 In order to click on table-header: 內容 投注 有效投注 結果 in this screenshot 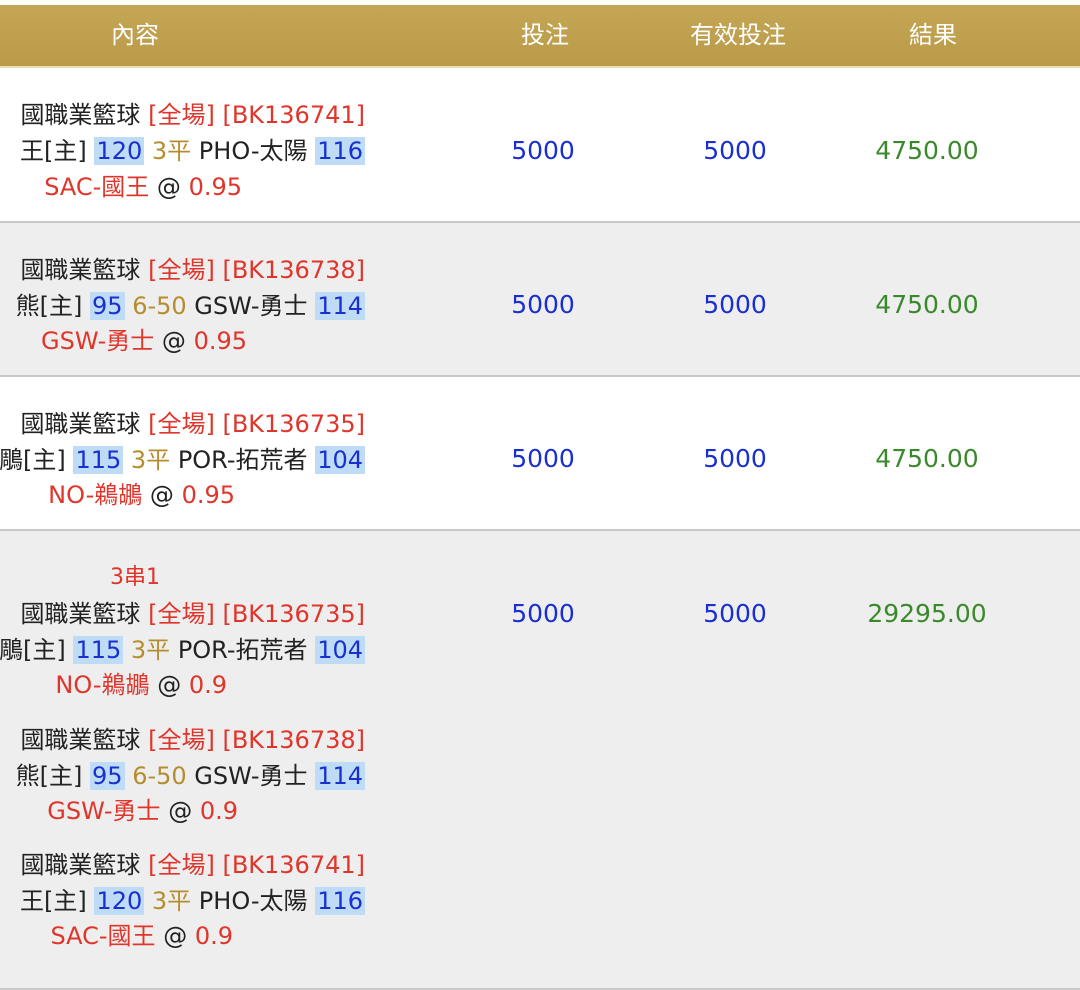, I will do `click(540, 36)`.